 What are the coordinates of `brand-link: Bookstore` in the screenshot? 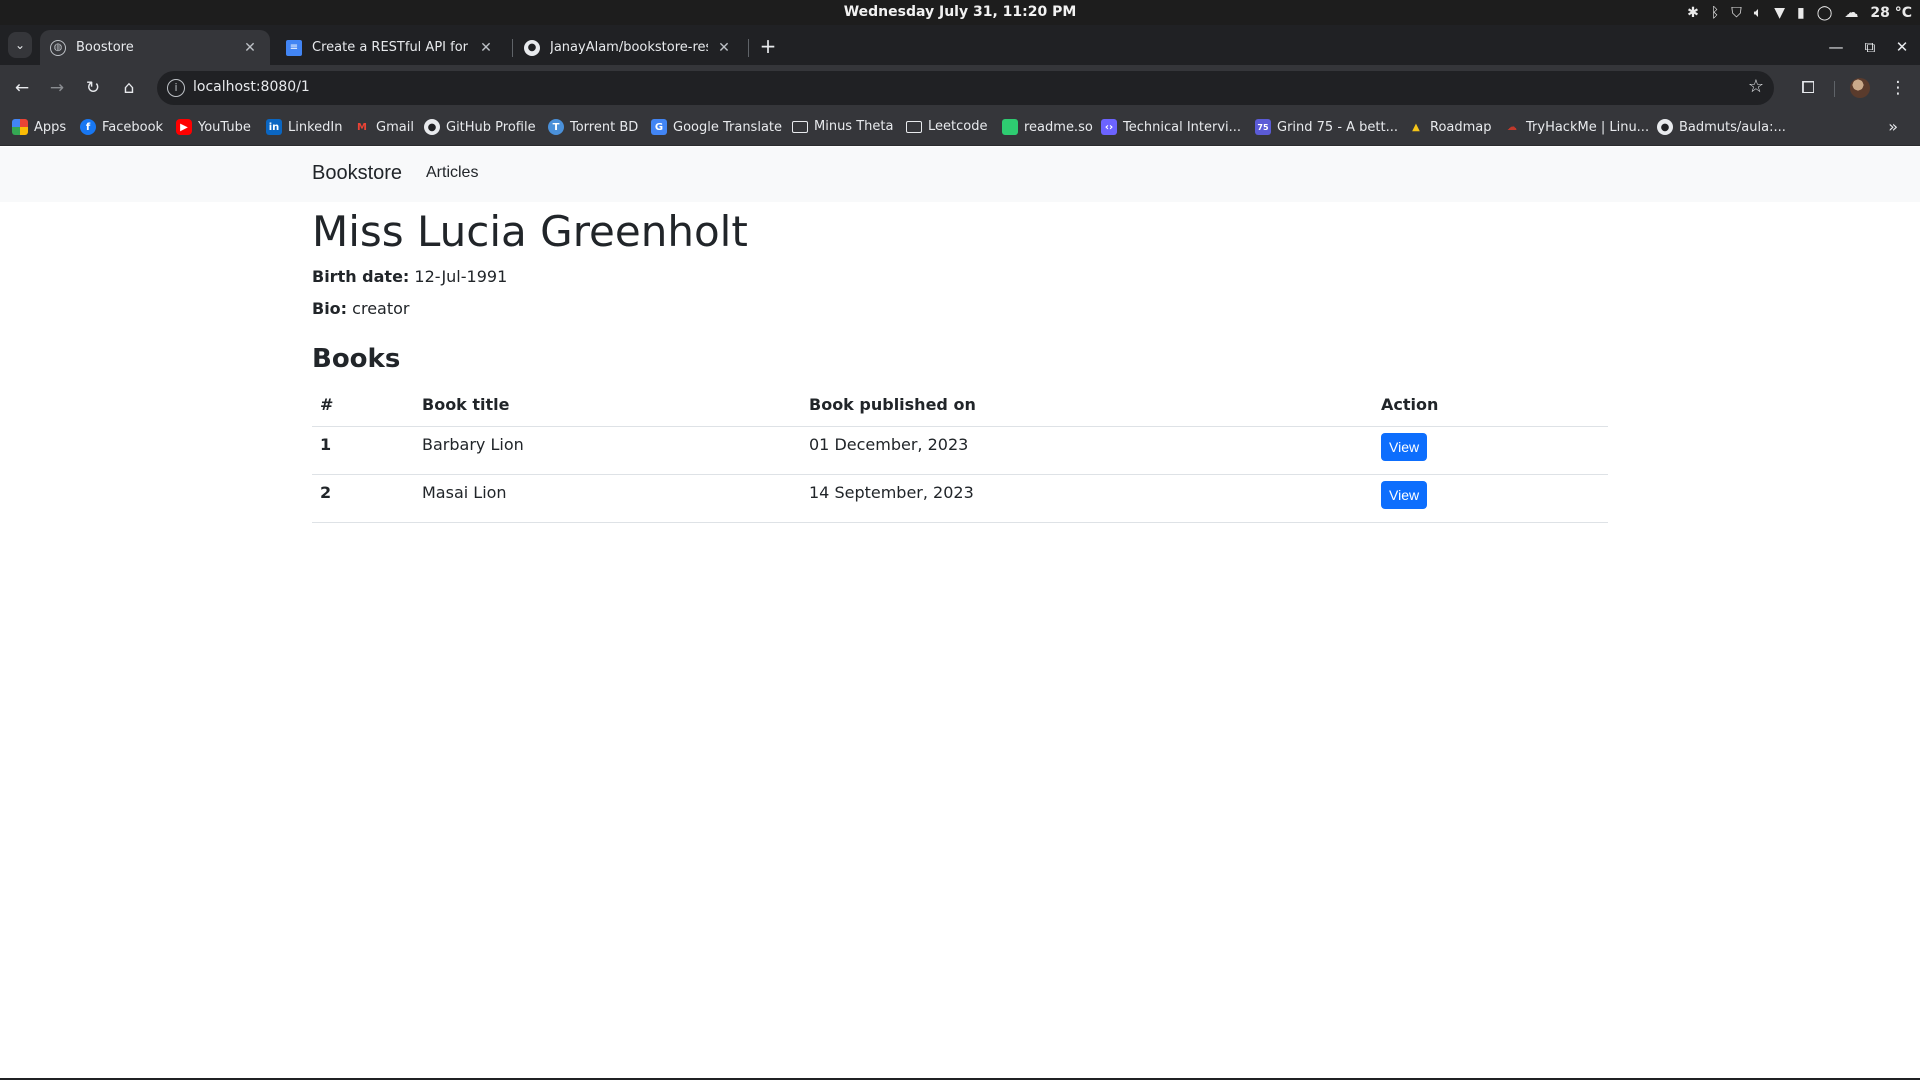 It's located at (357, 173).